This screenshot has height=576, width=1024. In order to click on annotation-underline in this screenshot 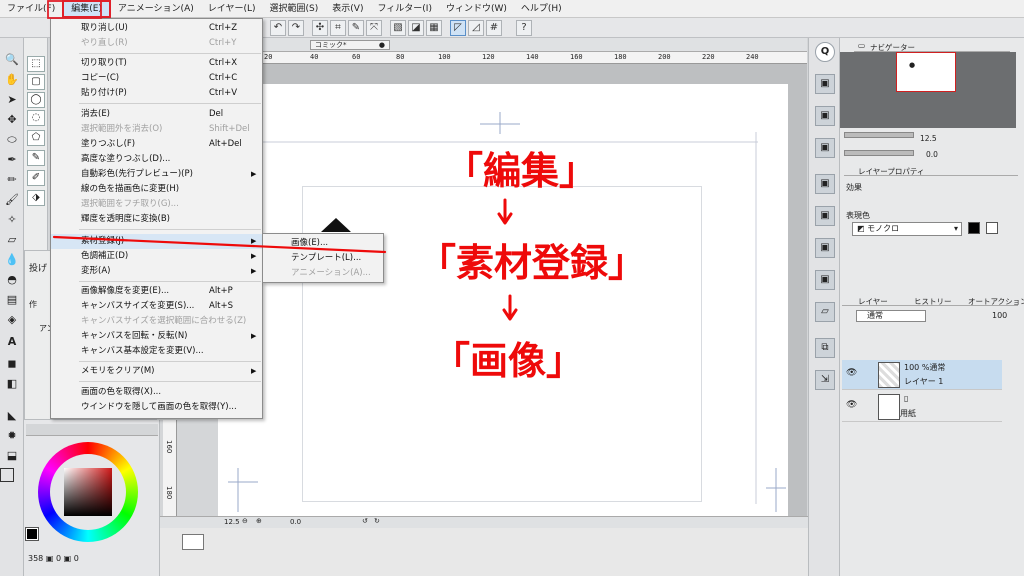, I will do `click(219, 244)`.